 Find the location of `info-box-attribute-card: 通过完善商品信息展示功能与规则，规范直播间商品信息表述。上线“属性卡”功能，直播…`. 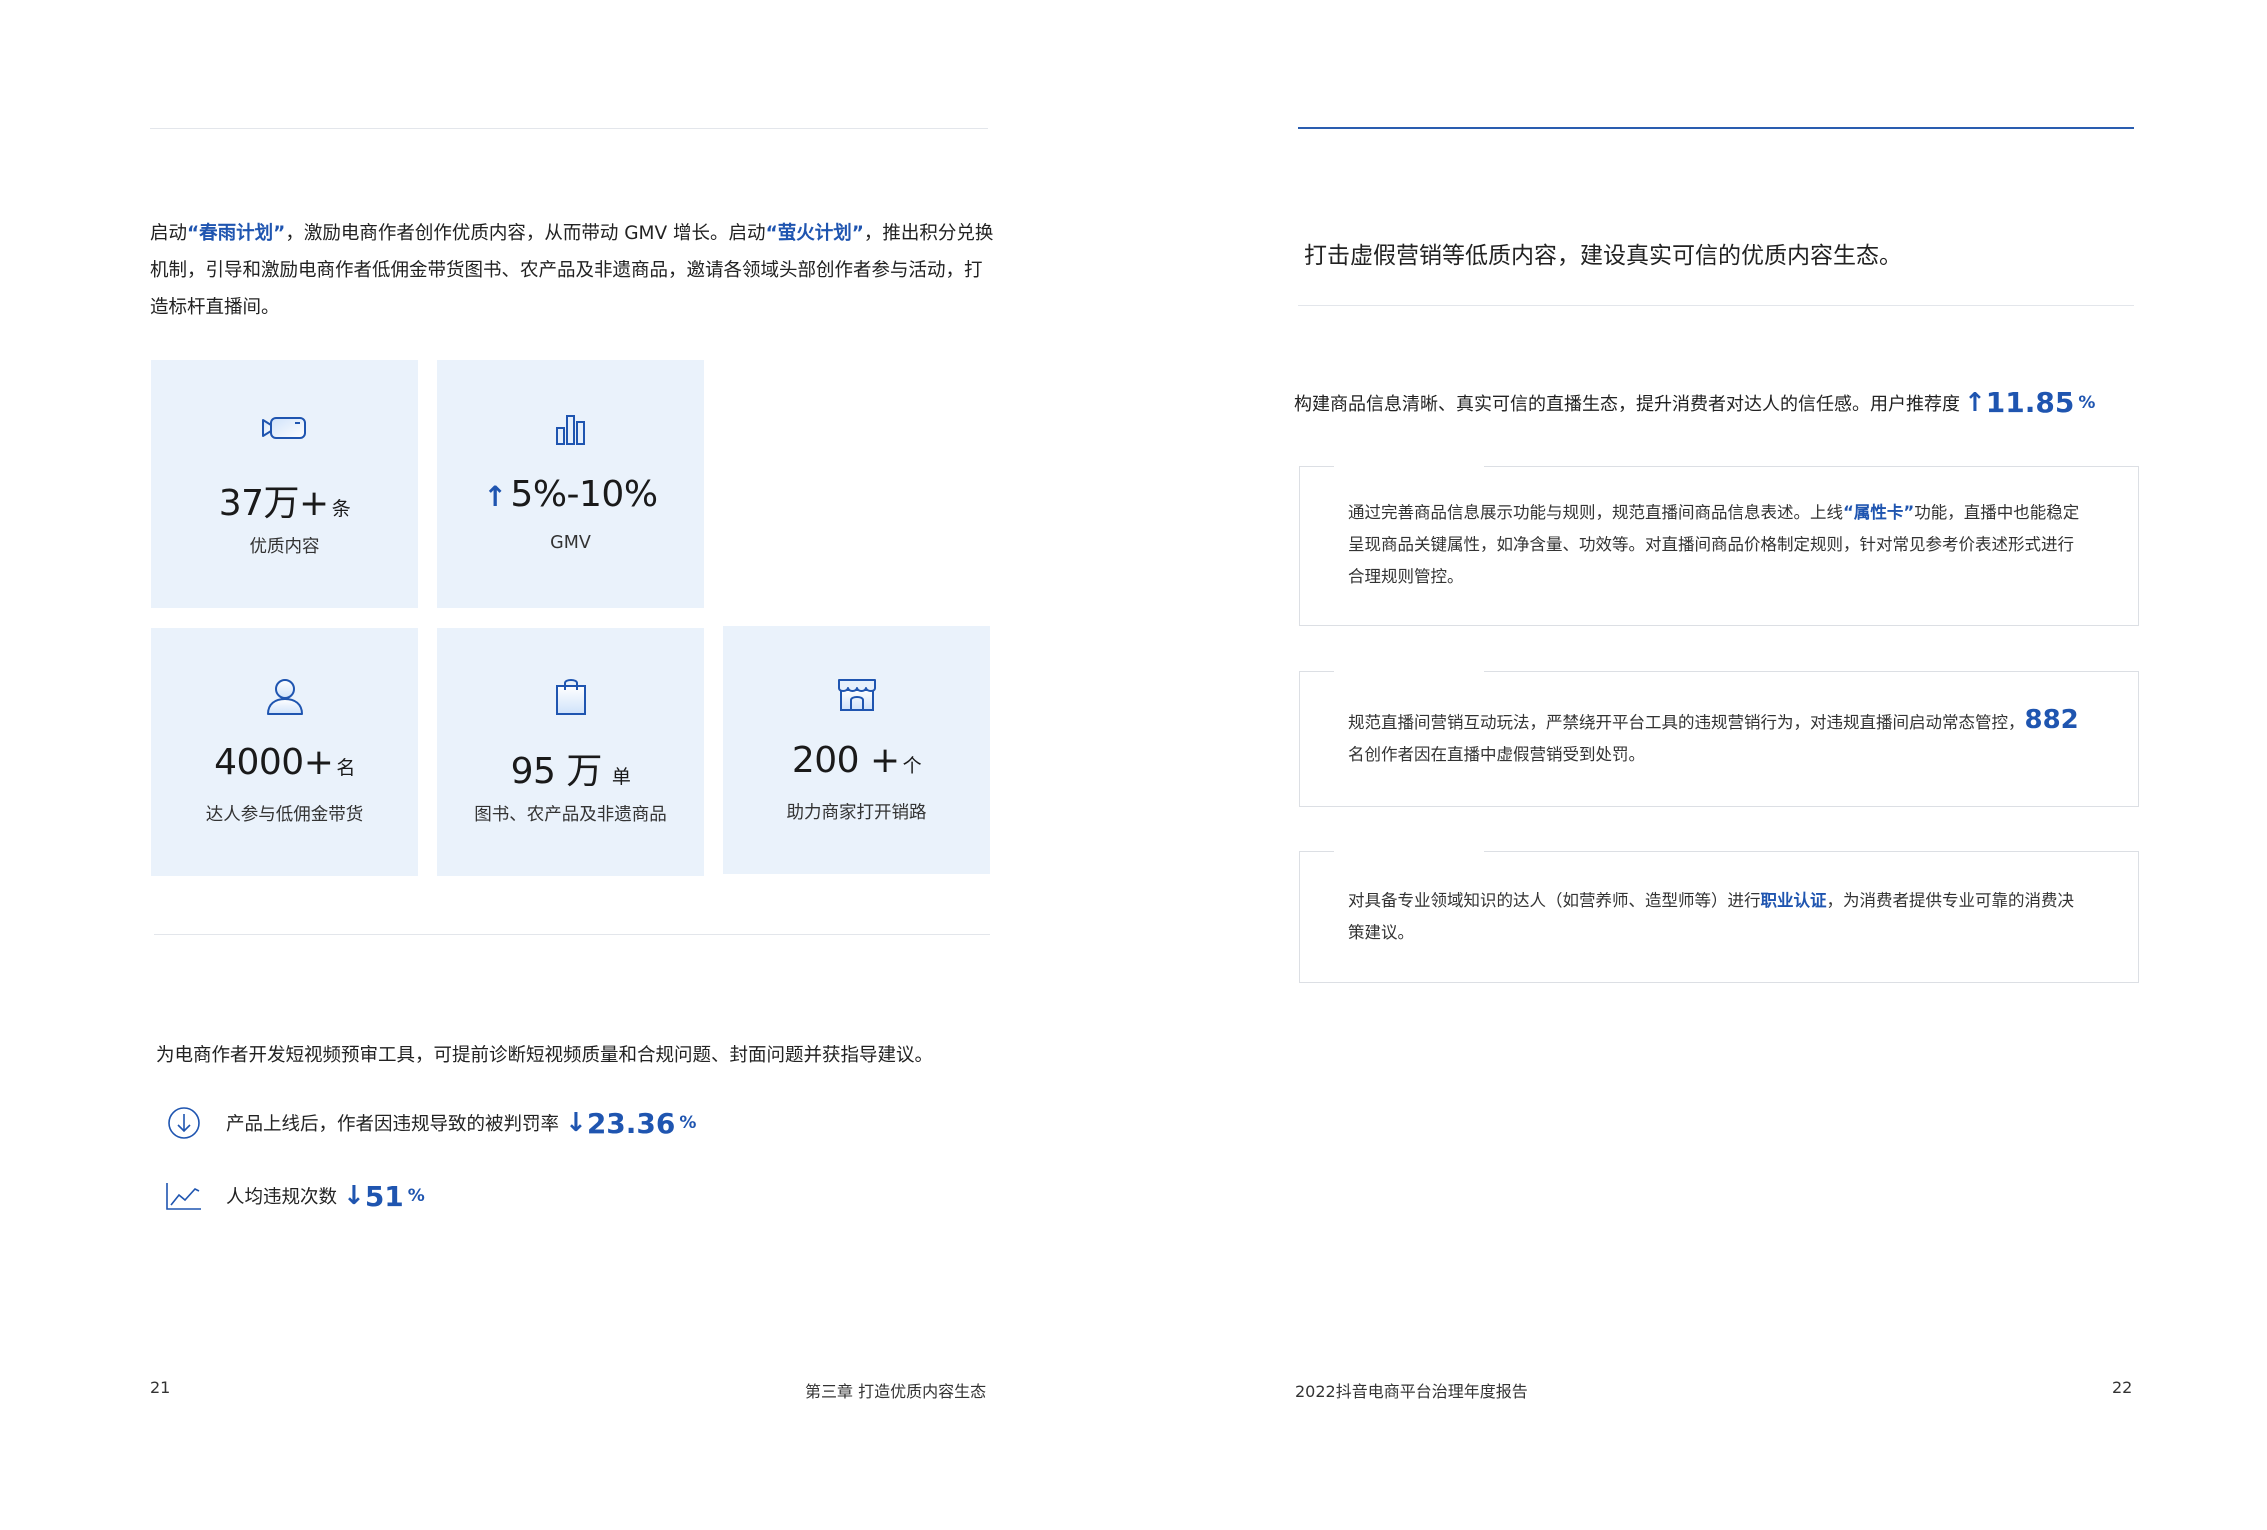

info-box-attribute-card: 通过完善商品信息展示功能与规则，规范直播间商品信息表述。上线“属性卡”功能，直播… is located at coordinates (1719, 545).